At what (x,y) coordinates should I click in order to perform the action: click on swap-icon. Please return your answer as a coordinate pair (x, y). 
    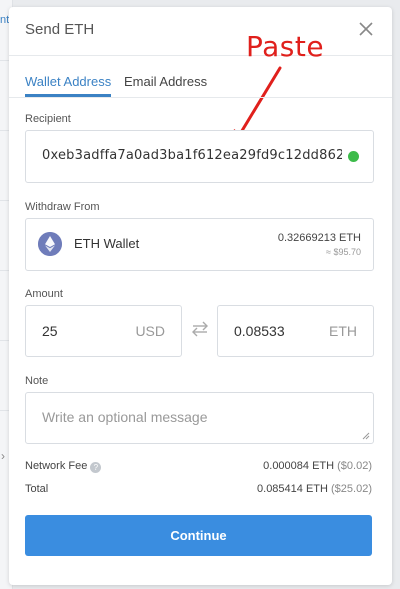
    Looking at the image, I should click on (200, 329).